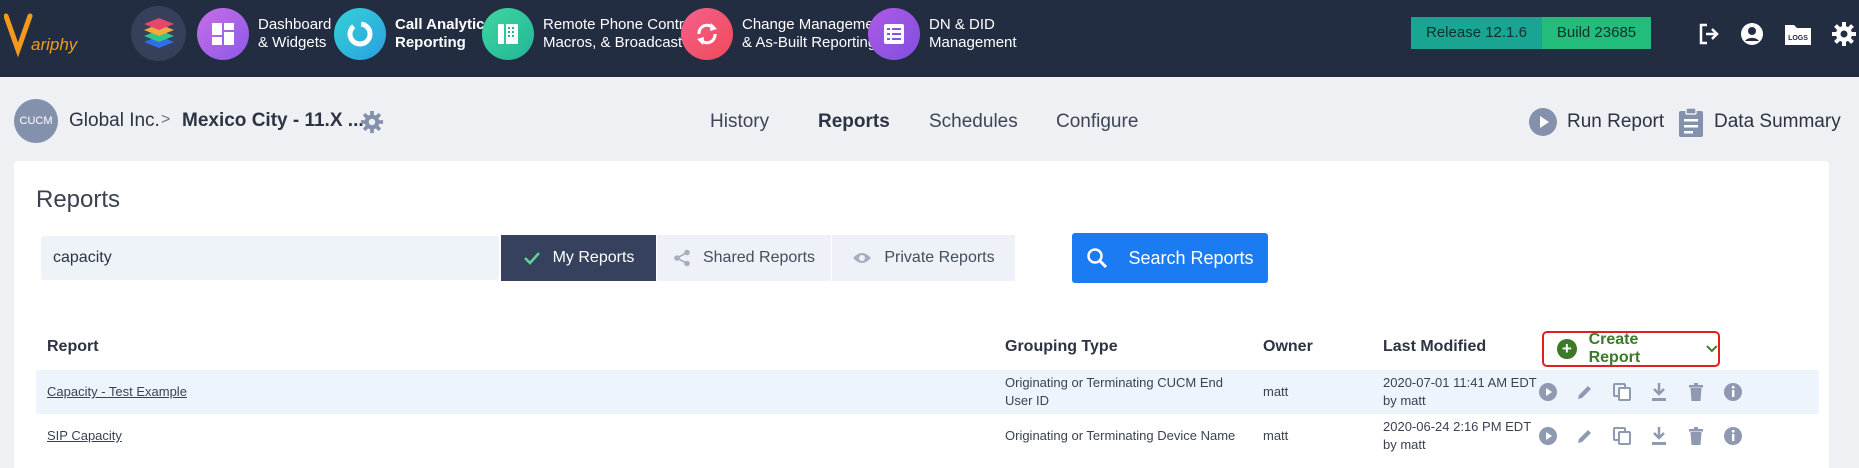 The height and width of the screenshot is (468, 1859). I want to click on column-header-owner: Owner, so click(1288, 347).